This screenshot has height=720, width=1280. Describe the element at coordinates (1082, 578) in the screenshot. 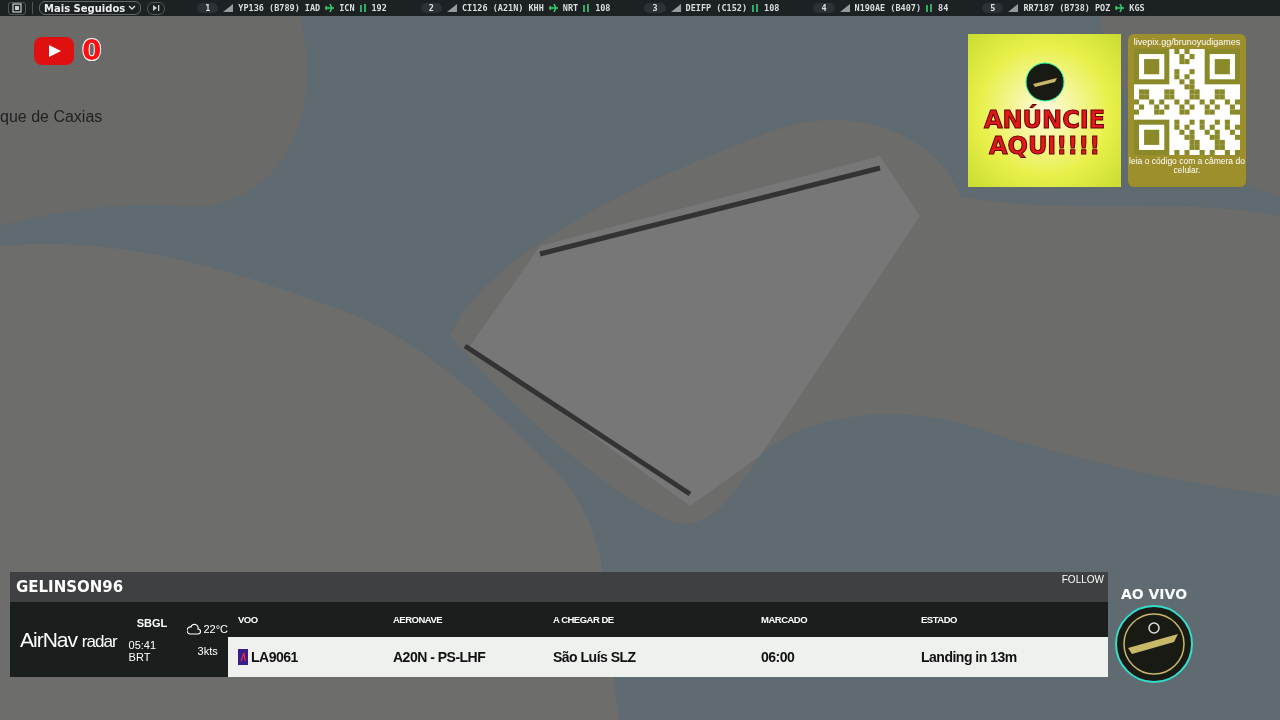

I see `follow-button: FOLLOW` at that location.